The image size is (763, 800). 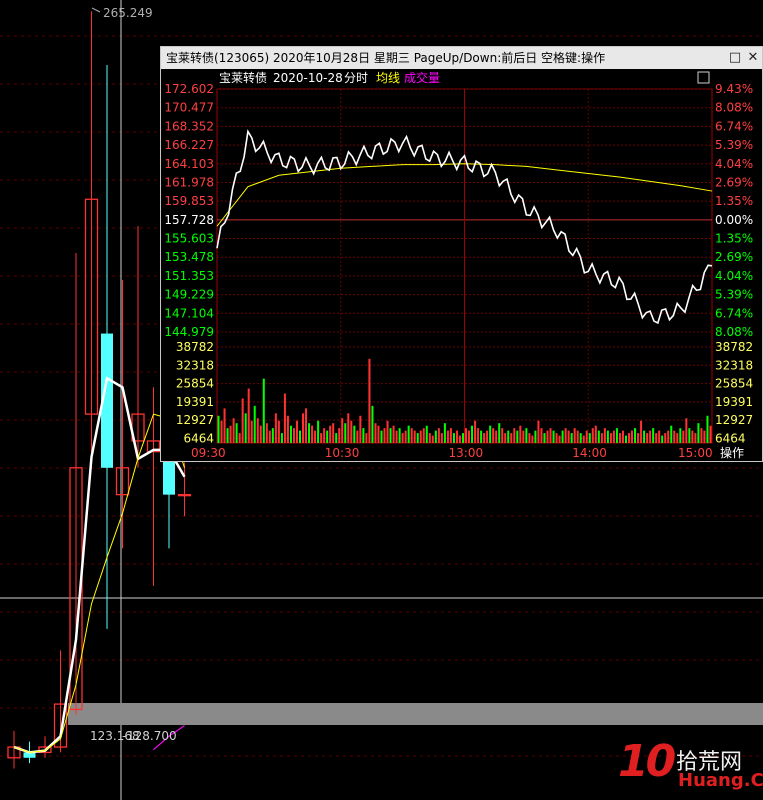 I want to click on header-name: 宝莱转债, so click(x=243, y=77).